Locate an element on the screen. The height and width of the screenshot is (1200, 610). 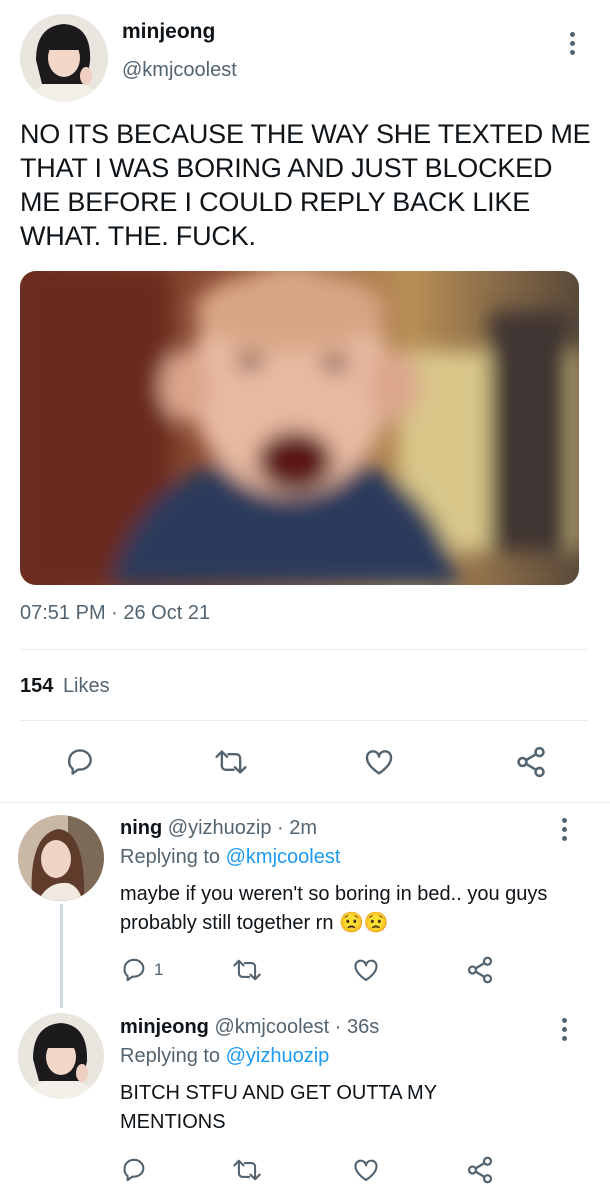
main-author-avatar is located at coordinates (64, 58).